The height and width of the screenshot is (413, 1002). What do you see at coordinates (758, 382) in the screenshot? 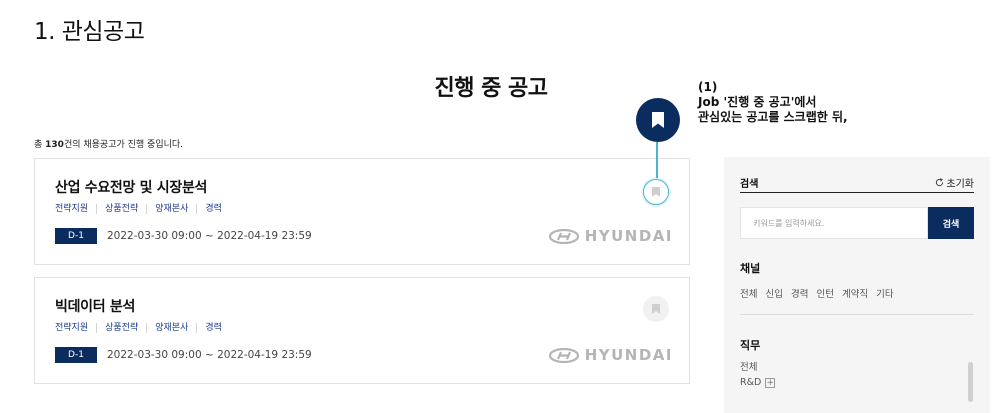
I see `job-option: R&D +` at bounding box center [758, 382].